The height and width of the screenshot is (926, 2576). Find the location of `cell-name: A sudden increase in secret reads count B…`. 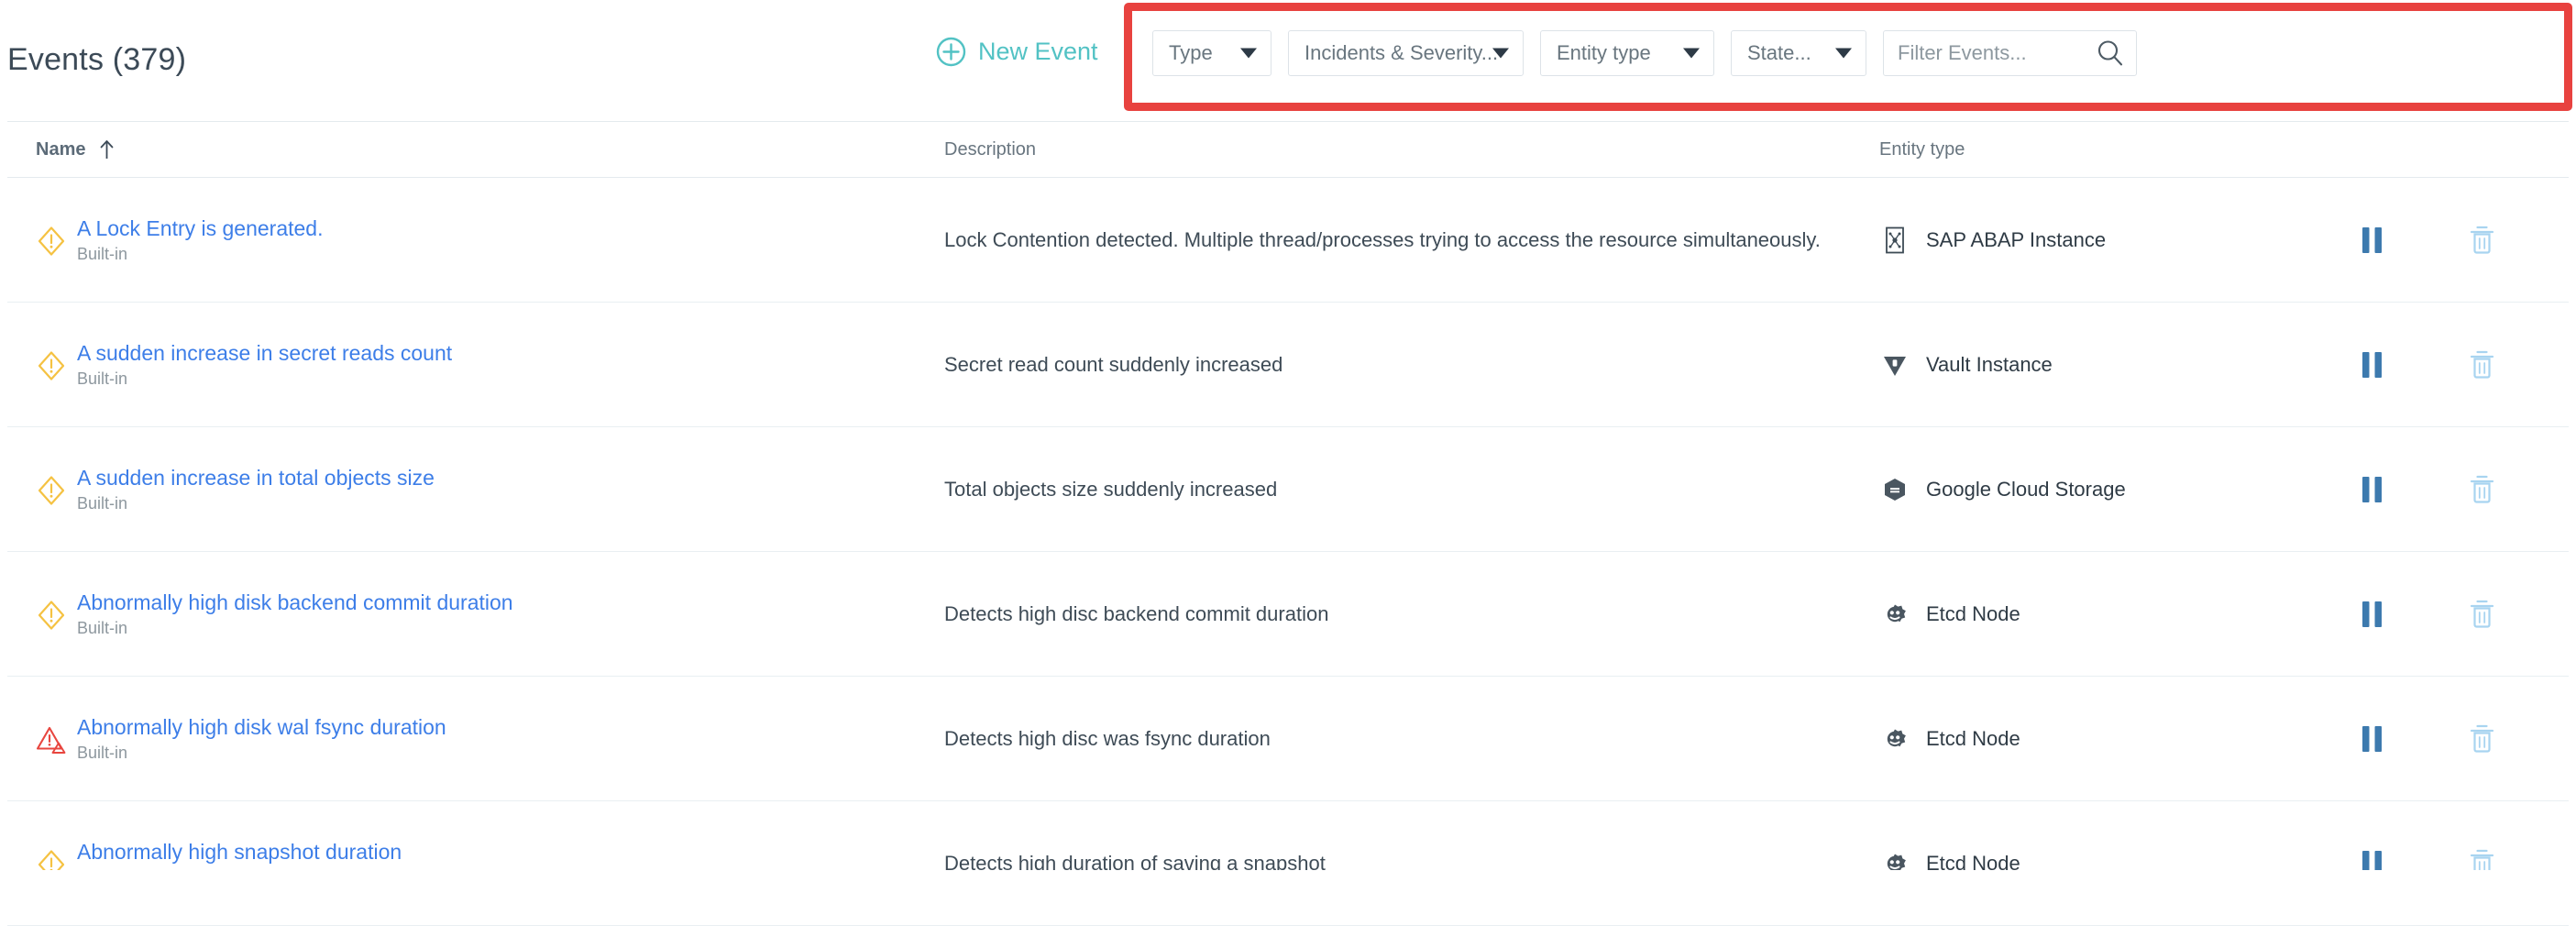

cell-name: A sudden increase in secret reads count B… is located at coordinates (476, 365).